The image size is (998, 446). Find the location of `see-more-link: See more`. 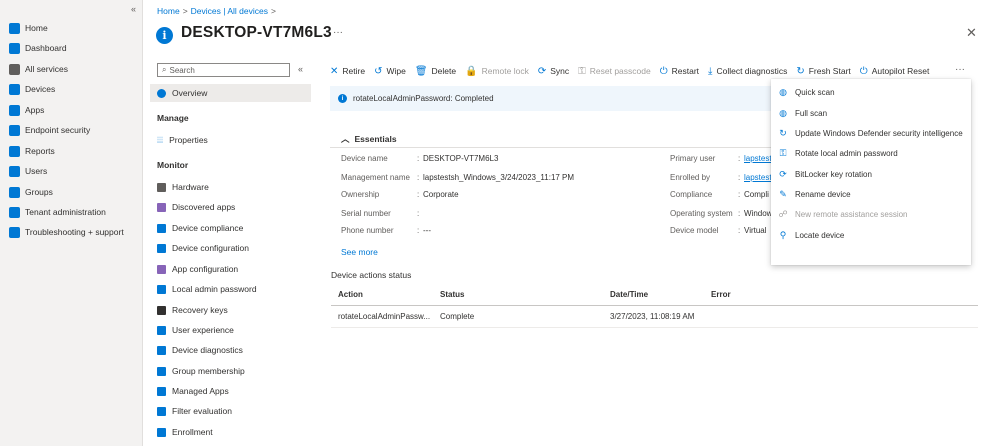

see-more-link: See more is located at coordinates (359, 252).